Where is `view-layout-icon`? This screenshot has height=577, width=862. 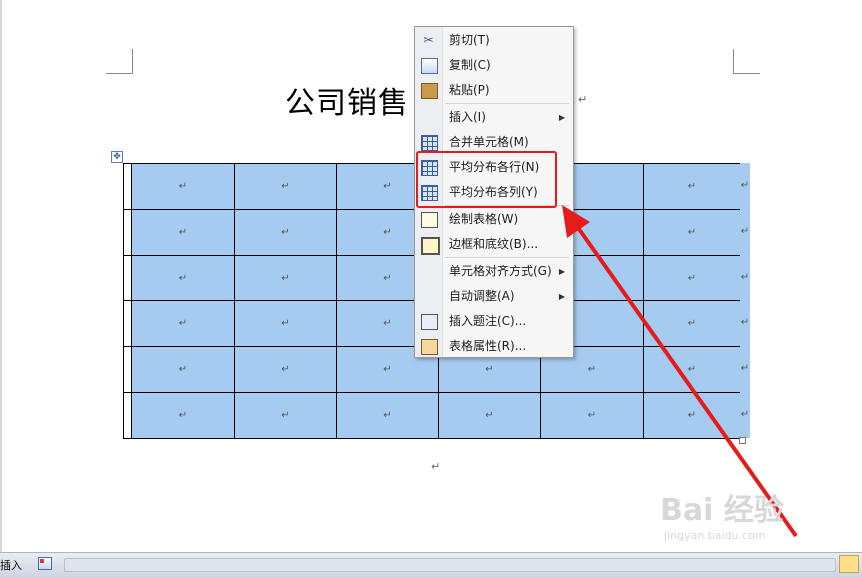 view-layout-icon is located at coordinates (849, 564).